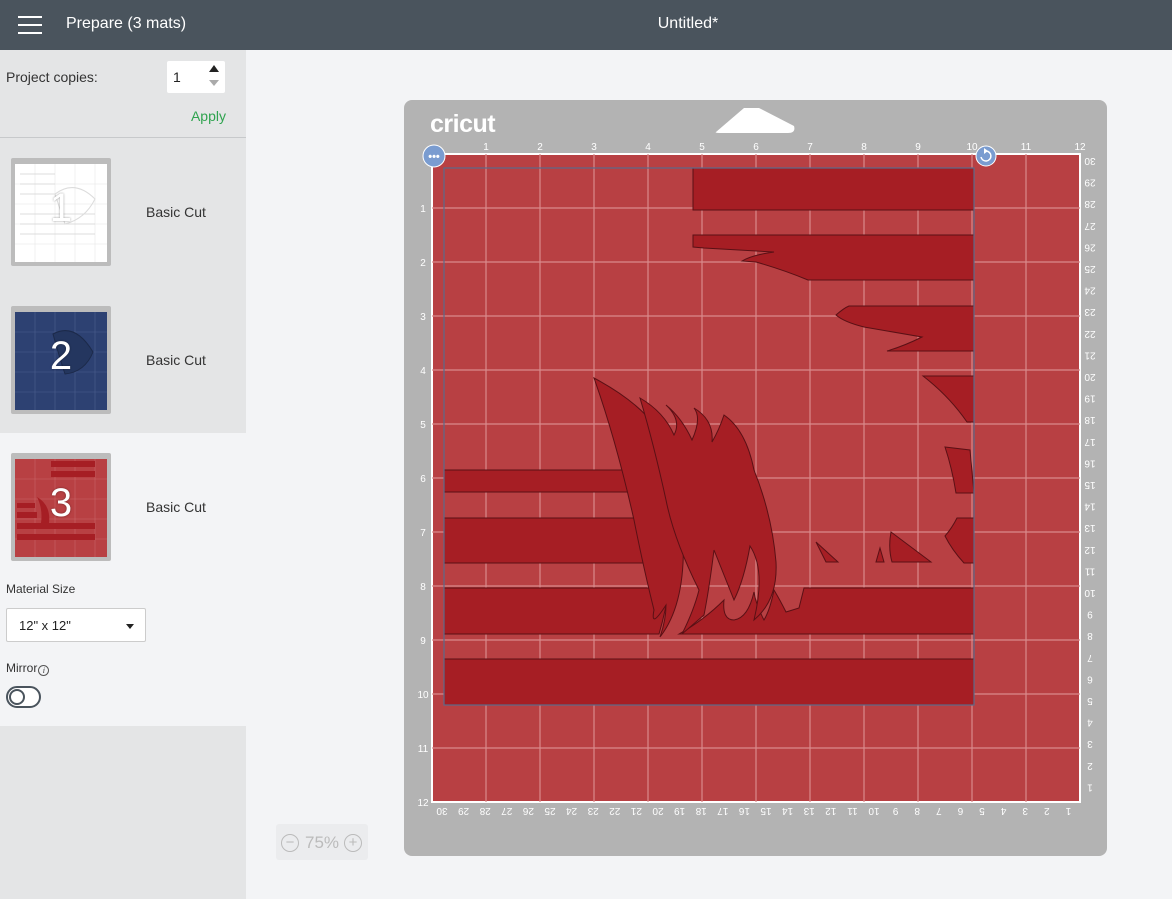  I want to click on bottom-ruler-label: 9, so click(895, 810).